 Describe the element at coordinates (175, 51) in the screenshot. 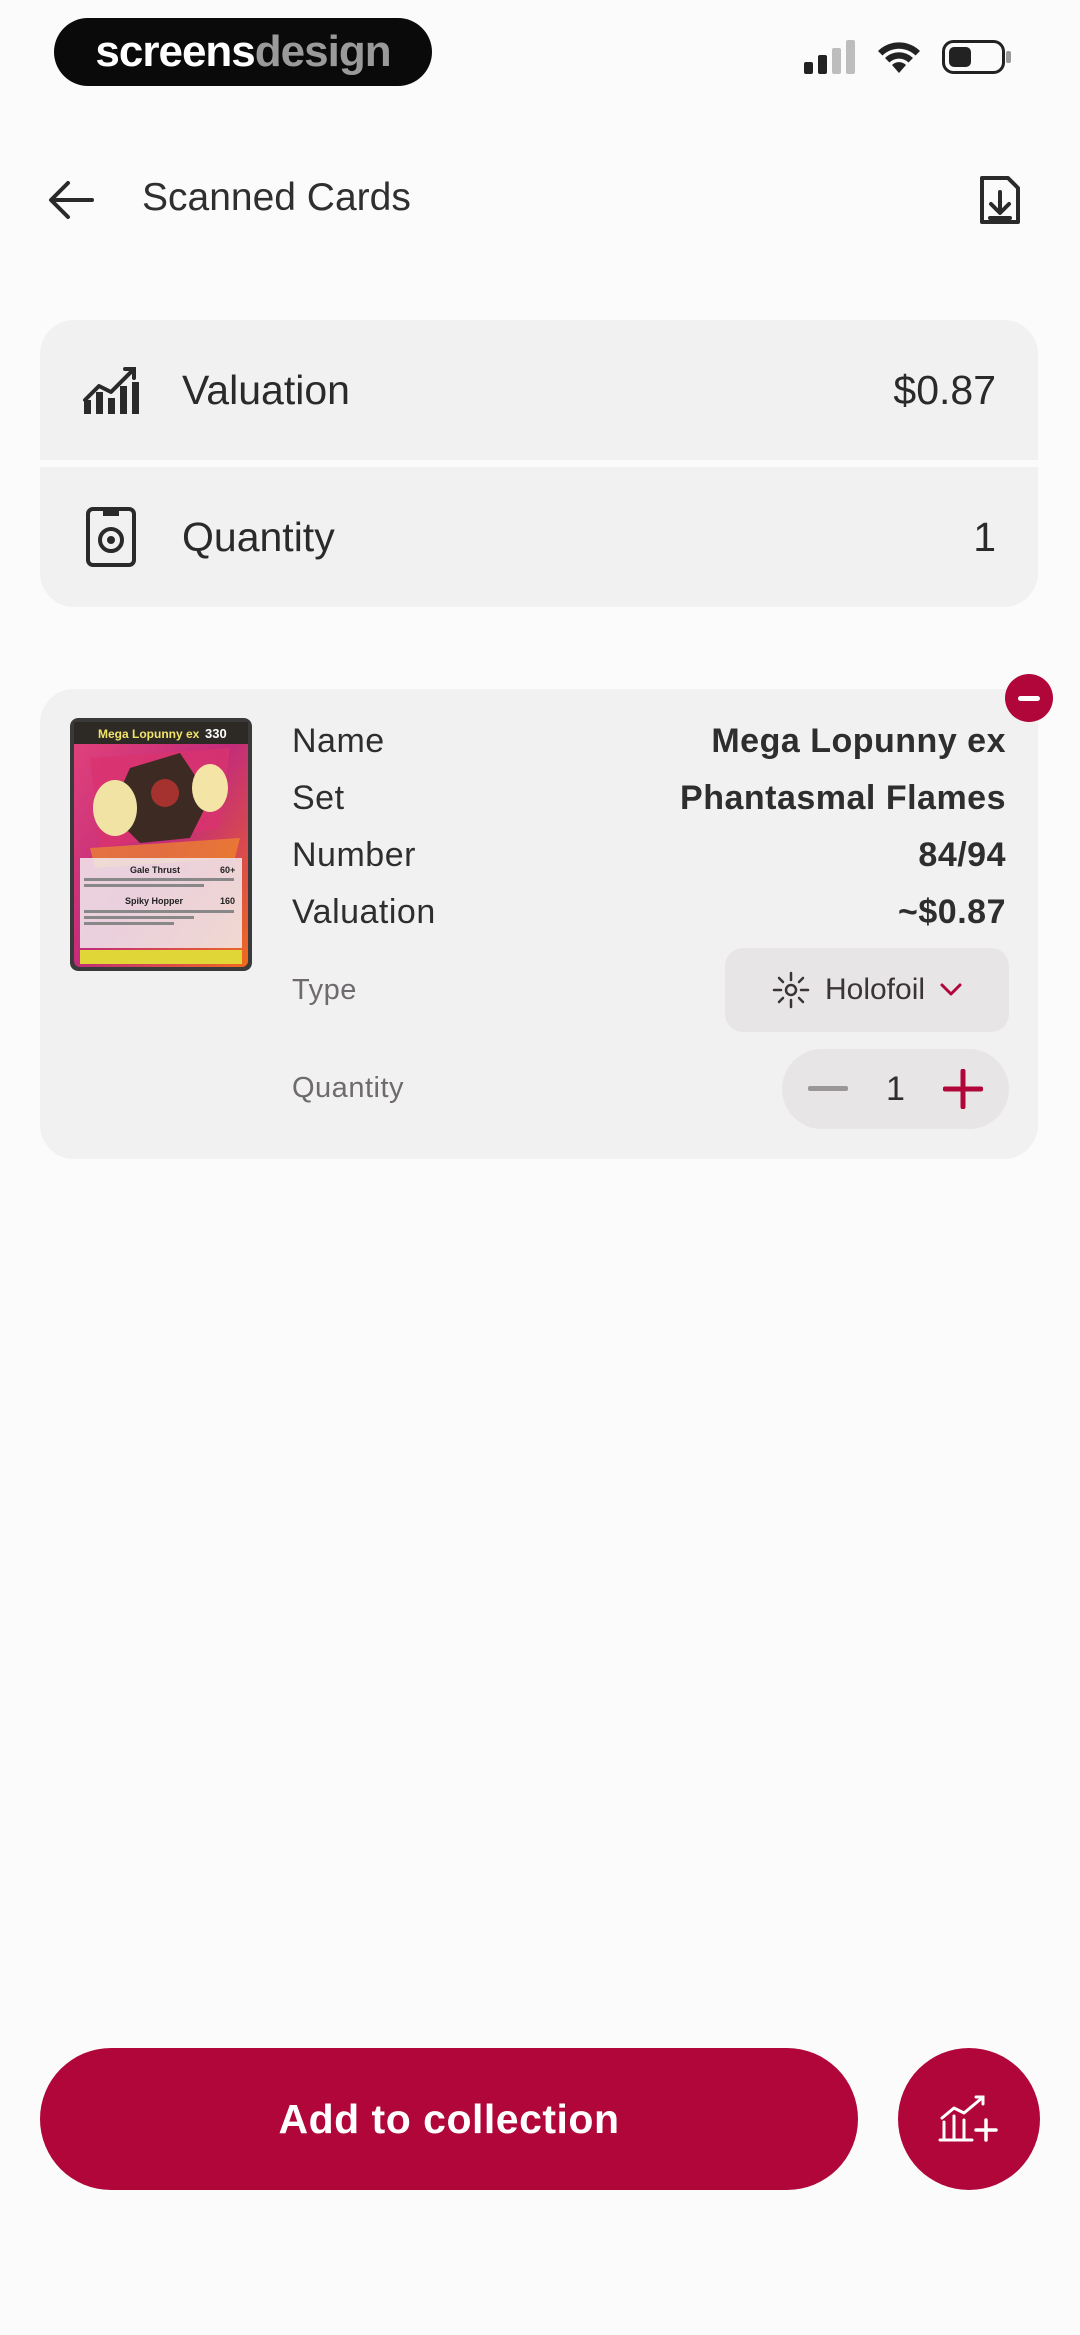

I see `brand-part1: screens` at that location.